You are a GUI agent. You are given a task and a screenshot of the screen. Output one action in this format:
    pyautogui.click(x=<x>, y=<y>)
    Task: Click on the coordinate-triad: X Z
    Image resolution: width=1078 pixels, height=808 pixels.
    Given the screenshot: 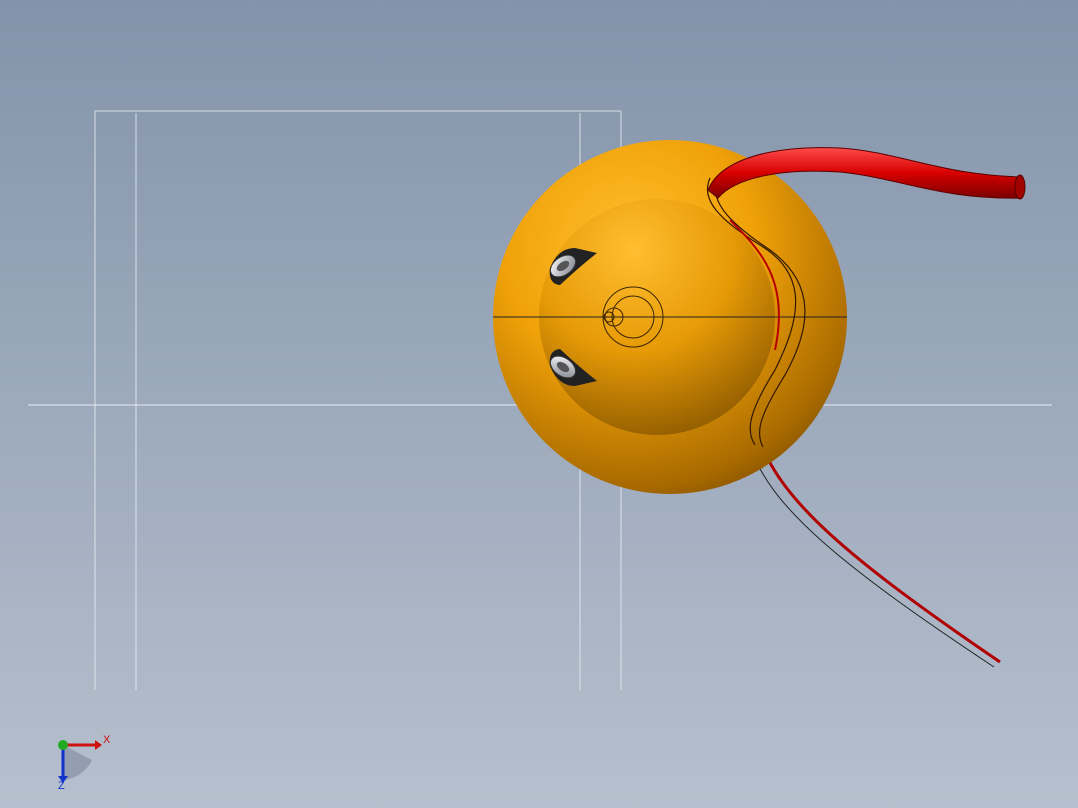 What is the action you would take?
    pyautogui.click(x=84, y=763)
    